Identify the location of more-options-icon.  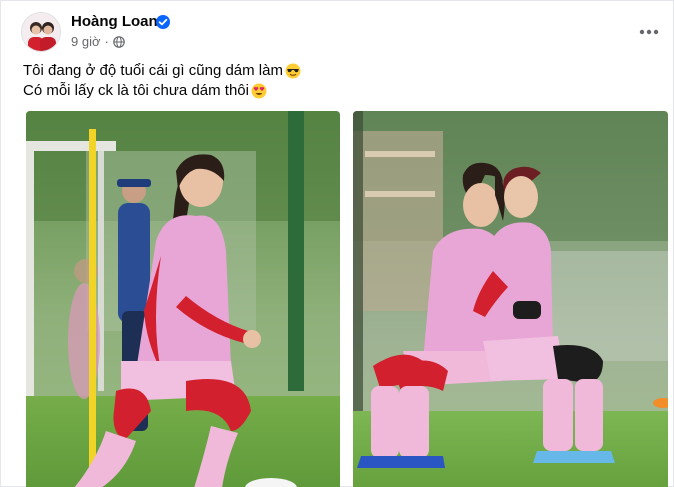
(649, 32).